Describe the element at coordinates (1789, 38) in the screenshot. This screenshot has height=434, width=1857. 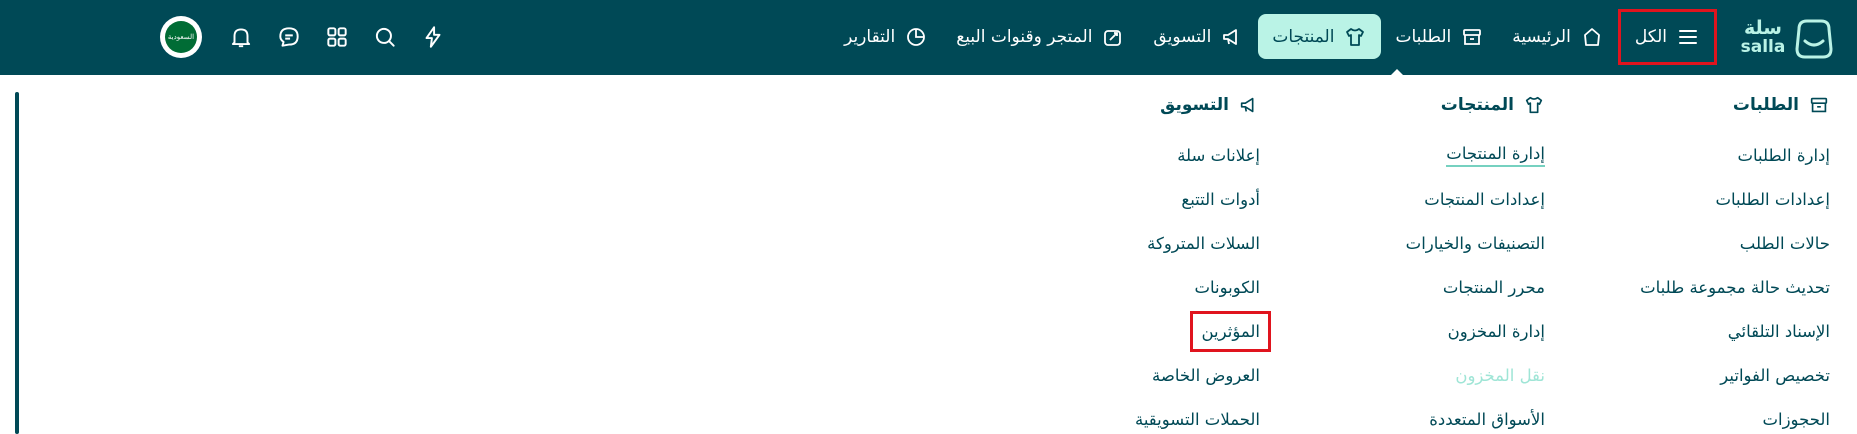
I see `salla-logo: سلة salla` at that location.